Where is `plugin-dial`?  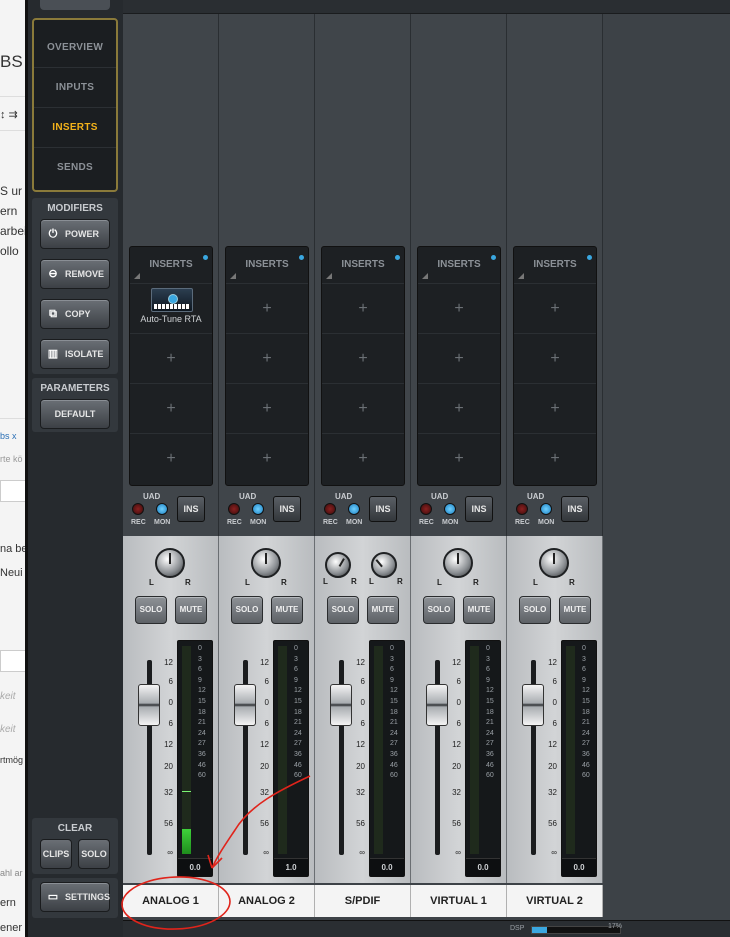 plugin-dial is located at coordinates (173, 299).